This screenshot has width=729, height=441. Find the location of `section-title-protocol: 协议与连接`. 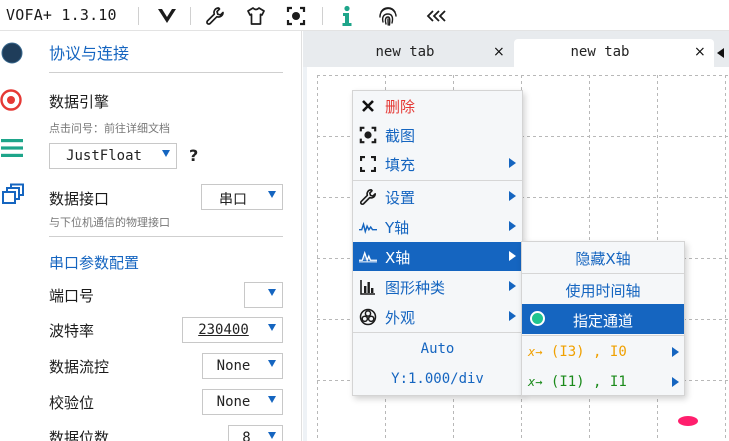

section-title-protocol: 协议与连接 is located at coordinates (89, 53).